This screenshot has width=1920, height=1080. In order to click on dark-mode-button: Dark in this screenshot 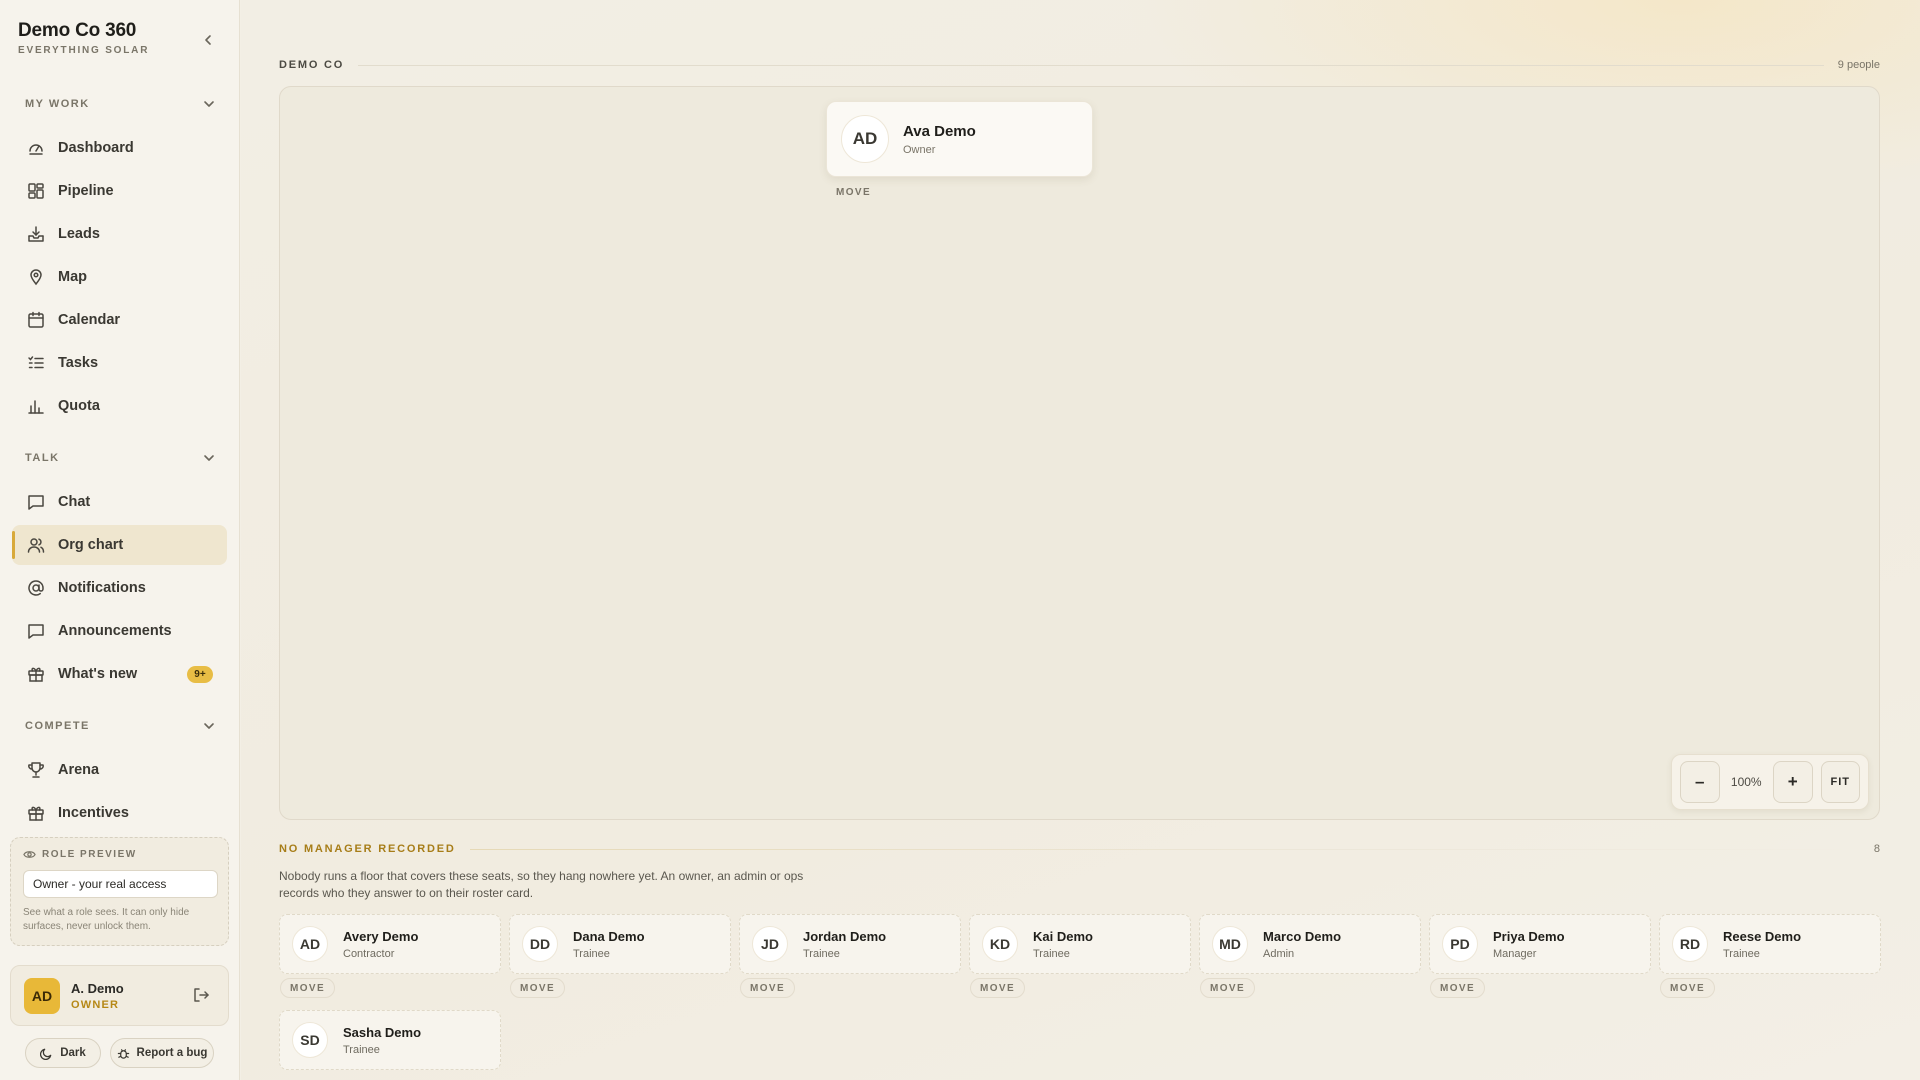, I will do `click(63, 1053)`.